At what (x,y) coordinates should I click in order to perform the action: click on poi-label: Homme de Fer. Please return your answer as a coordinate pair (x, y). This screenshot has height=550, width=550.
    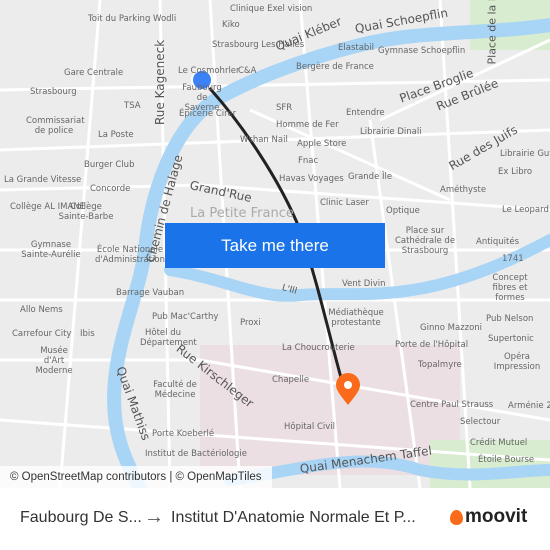
    Looking at the image, I should click on (307, 125).